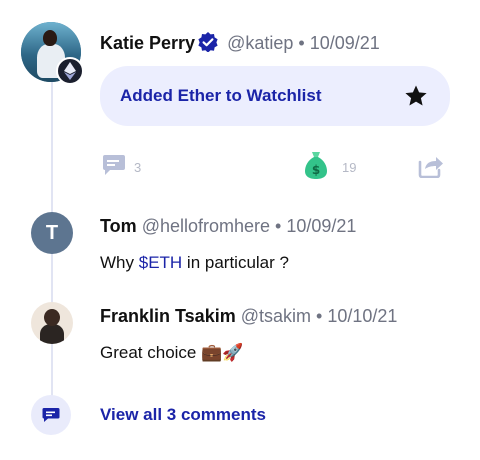  What do you see at coordinates (208, 44) in the screenshot?
I see `verified-icon` at bounding box center [208, 44].